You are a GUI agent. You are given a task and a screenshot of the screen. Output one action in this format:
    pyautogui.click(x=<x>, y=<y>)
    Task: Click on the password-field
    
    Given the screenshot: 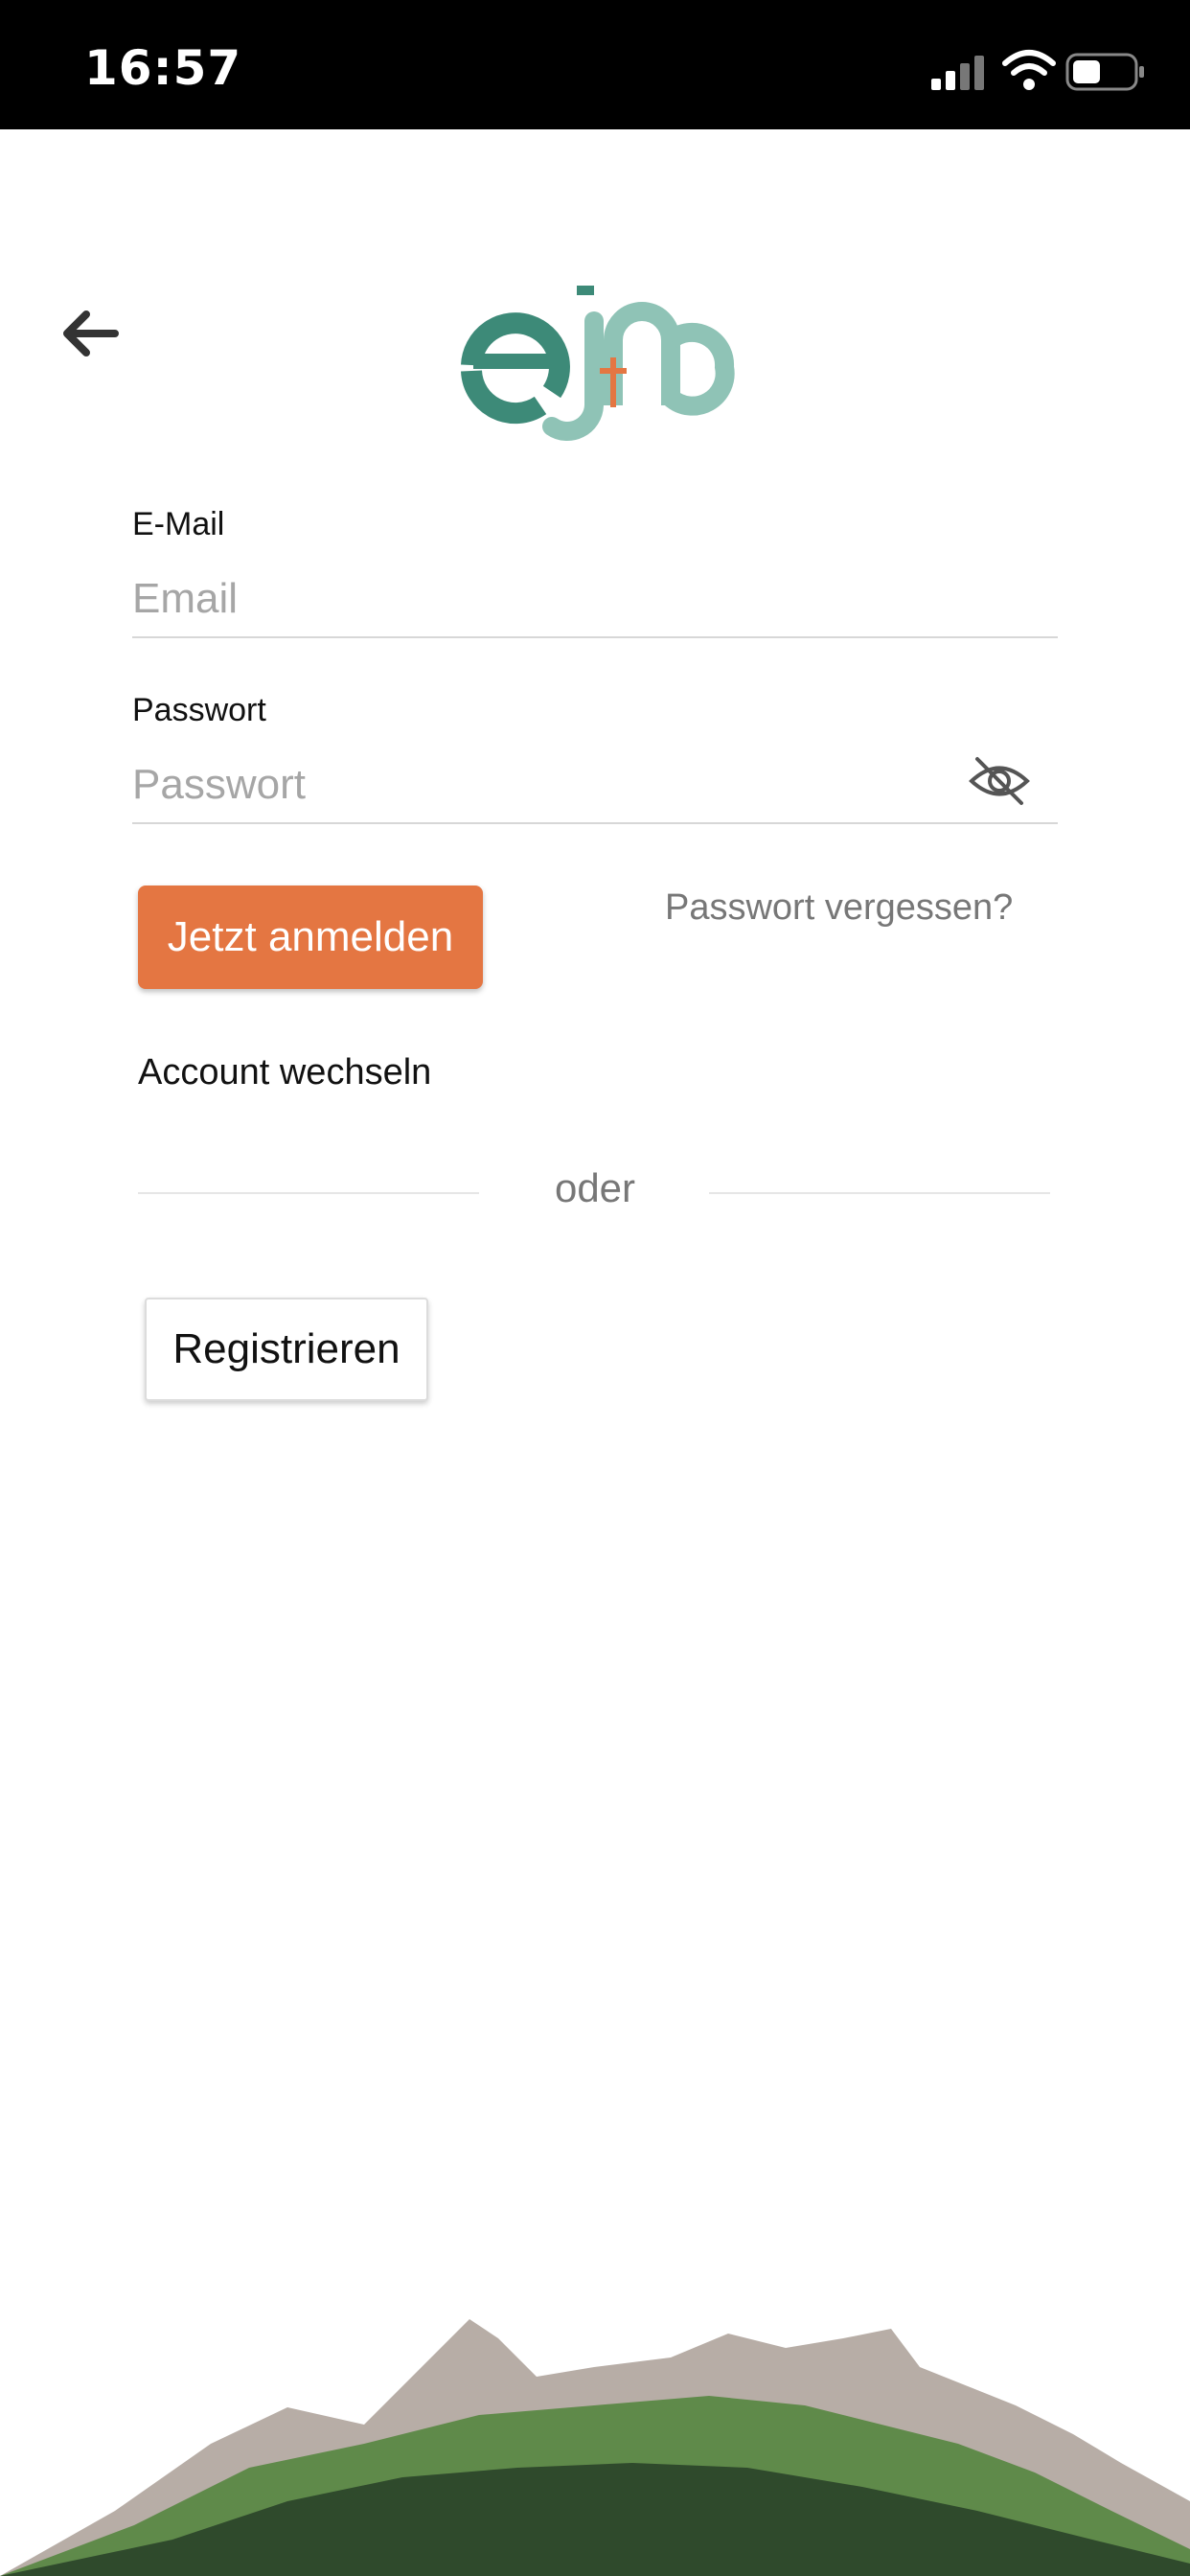 What is the action you would take?
    pyautogui.click(x=595, y=786)
    